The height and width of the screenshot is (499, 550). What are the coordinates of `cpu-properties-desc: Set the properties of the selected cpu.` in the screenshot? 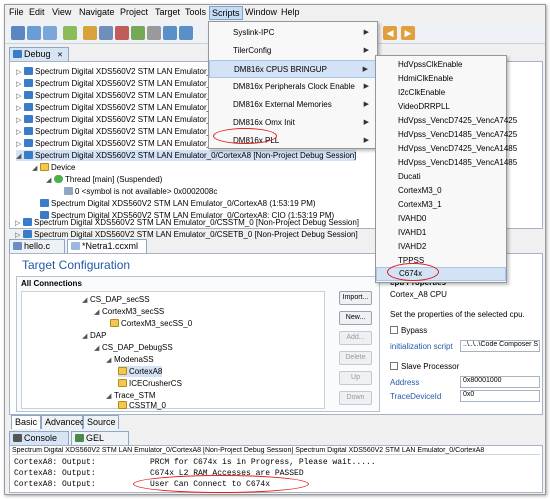 It's located at (457, 314).